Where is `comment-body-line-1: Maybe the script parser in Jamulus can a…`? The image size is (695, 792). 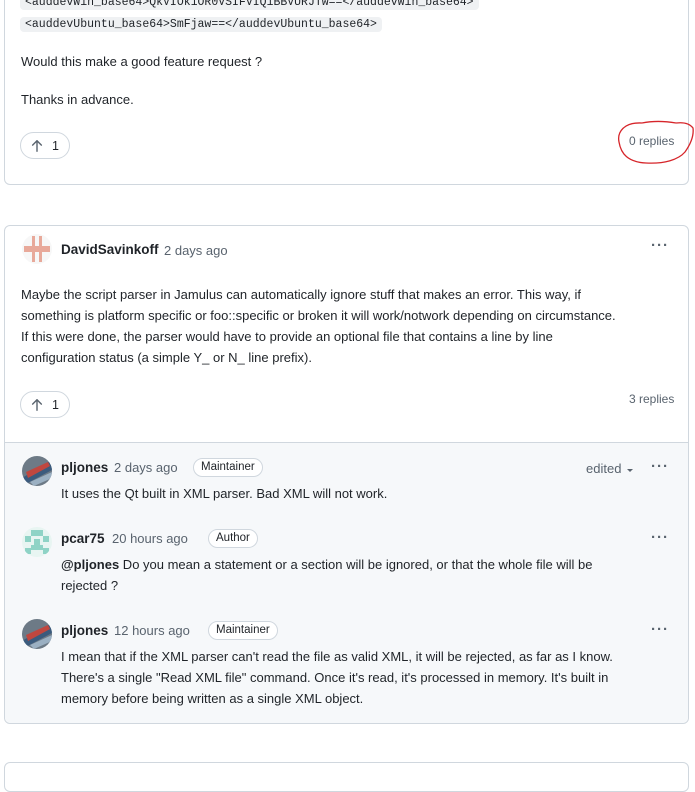 comment-body-line-1: Maybe the script parser in Jamulus can a… is located at coordinates (301, 294).